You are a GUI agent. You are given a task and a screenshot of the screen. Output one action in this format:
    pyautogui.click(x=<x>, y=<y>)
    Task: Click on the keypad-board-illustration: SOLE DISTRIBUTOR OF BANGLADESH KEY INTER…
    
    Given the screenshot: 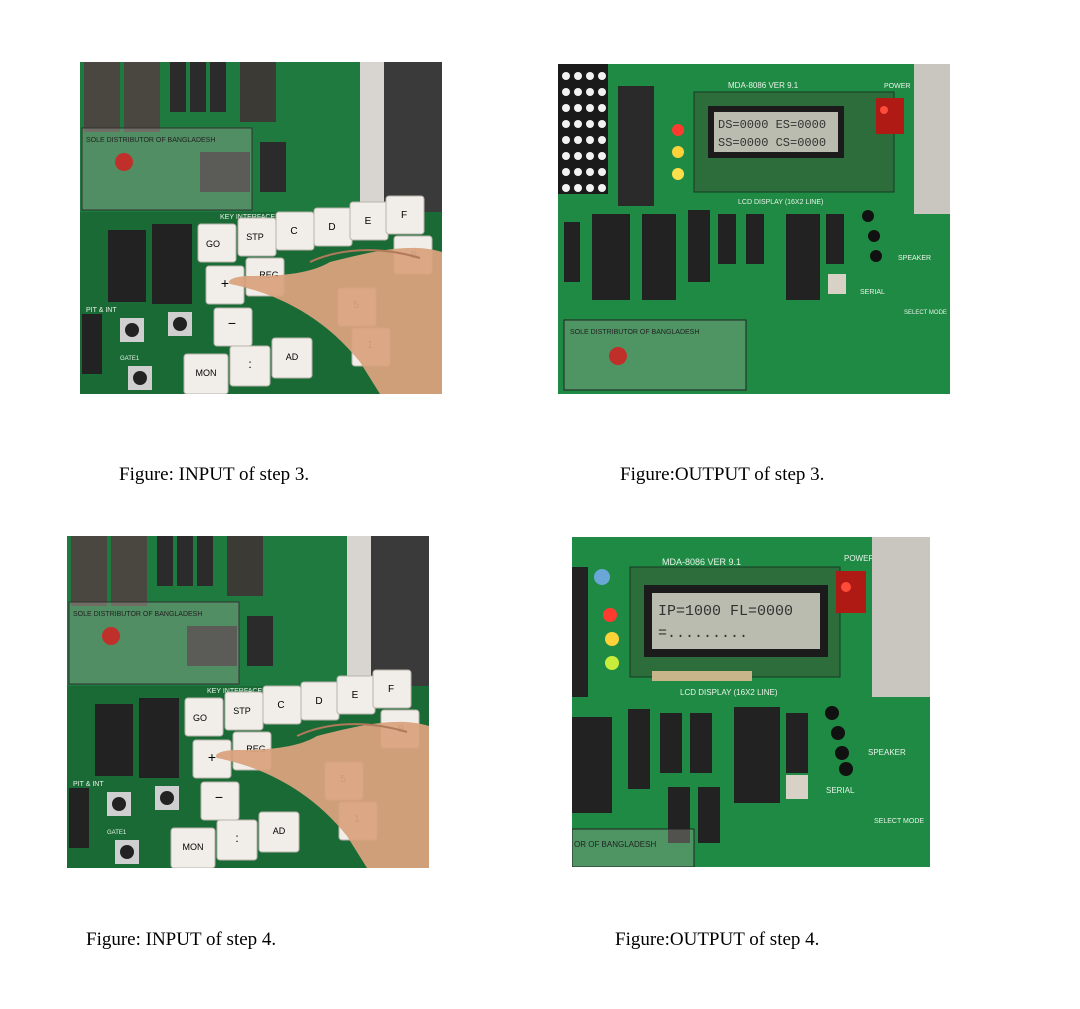 What is the action you would take?
    pyautogui.click(x=261, y=228)
    